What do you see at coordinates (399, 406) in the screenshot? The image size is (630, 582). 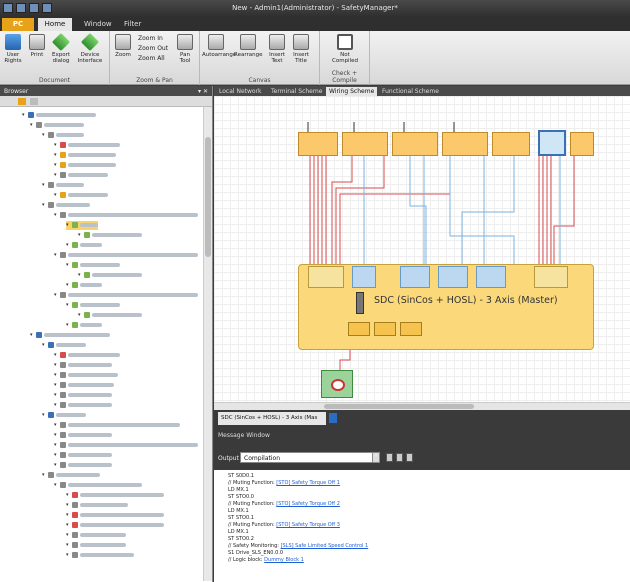 I see `scroll-thumb` at bounding box center [399, 406].